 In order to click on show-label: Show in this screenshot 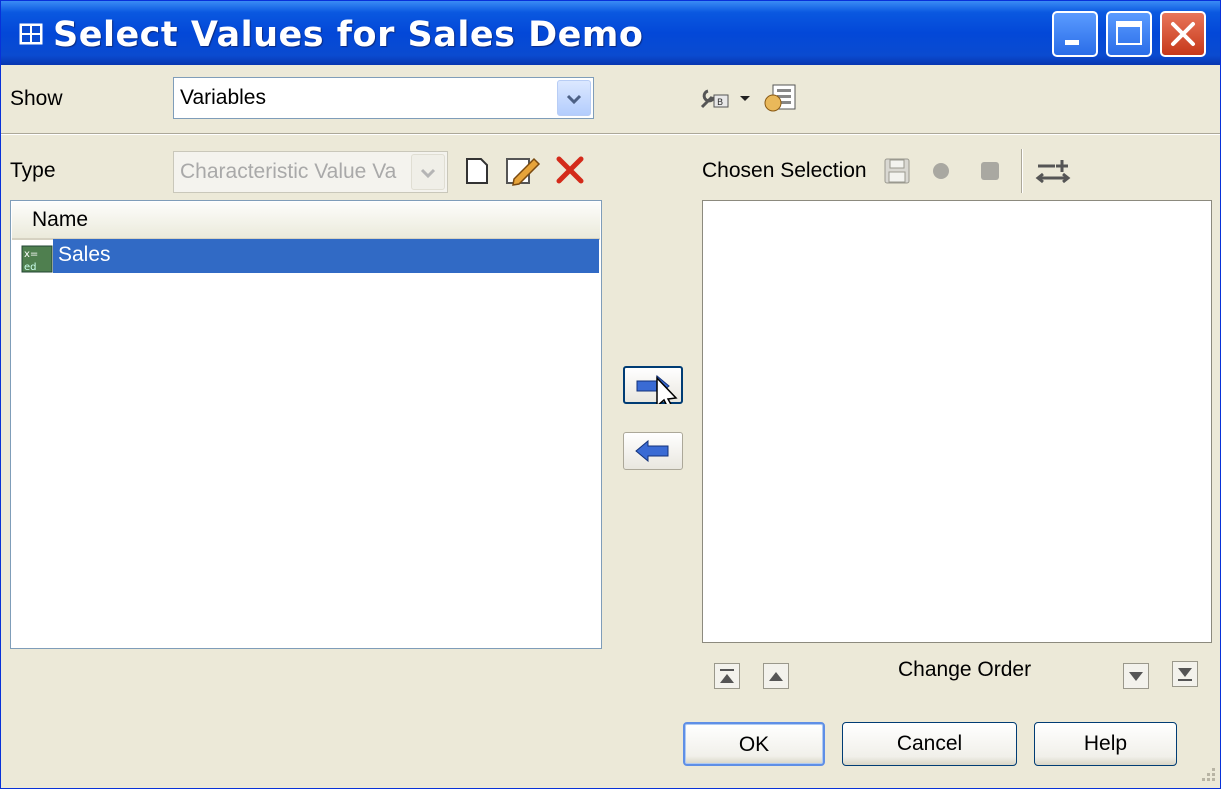, I will do `click(36, 98)`.